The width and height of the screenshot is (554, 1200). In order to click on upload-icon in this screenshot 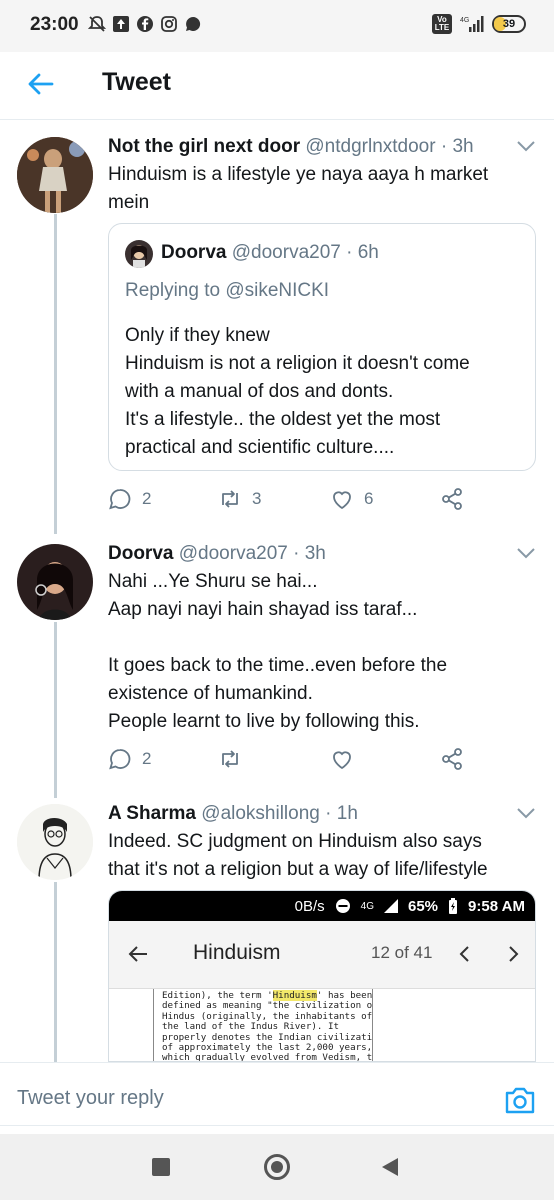, I will do `click(121, 24)`.